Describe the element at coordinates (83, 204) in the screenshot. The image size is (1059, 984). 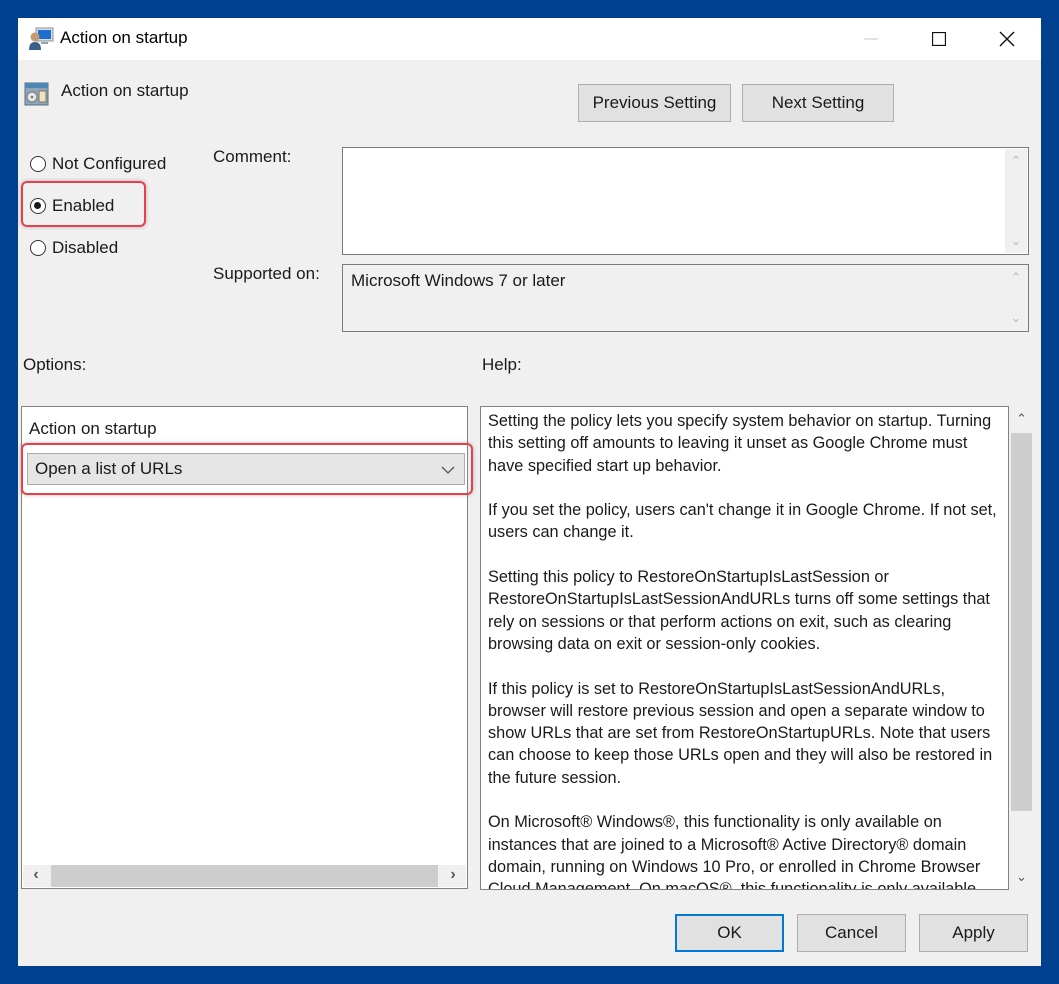
I see `enabled-highlight-annotation` at that location.